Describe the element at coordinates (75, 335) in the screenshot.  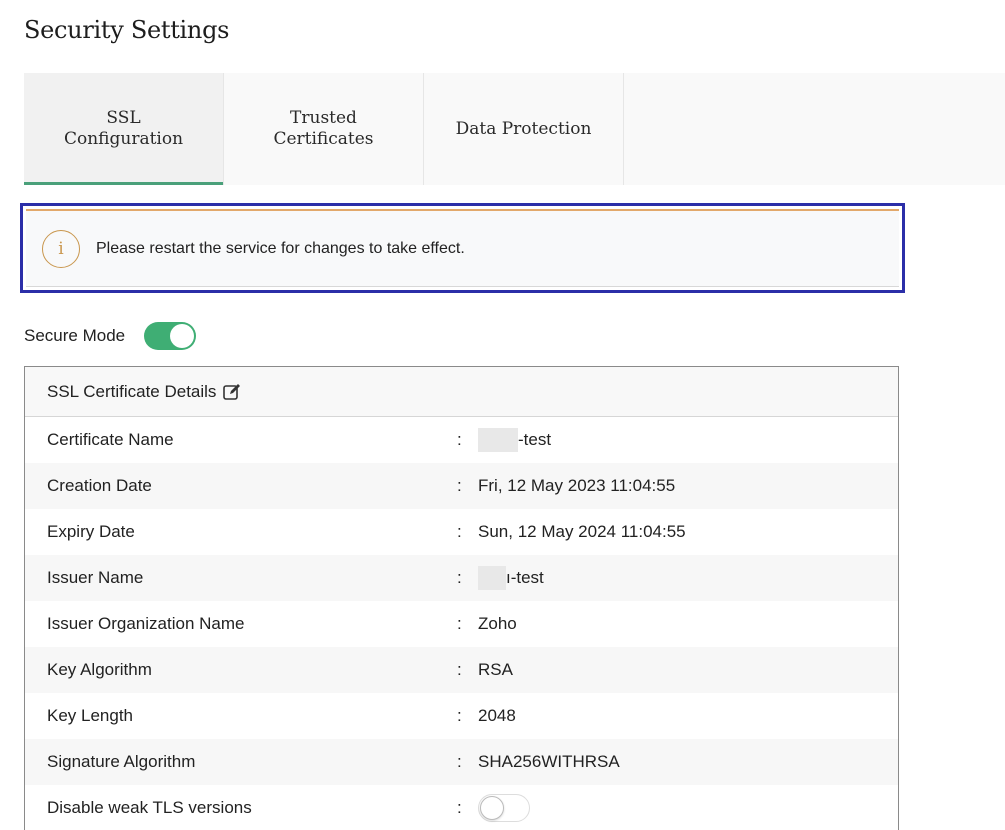
I see `secure-mode-label: Secure Mode` at that location.